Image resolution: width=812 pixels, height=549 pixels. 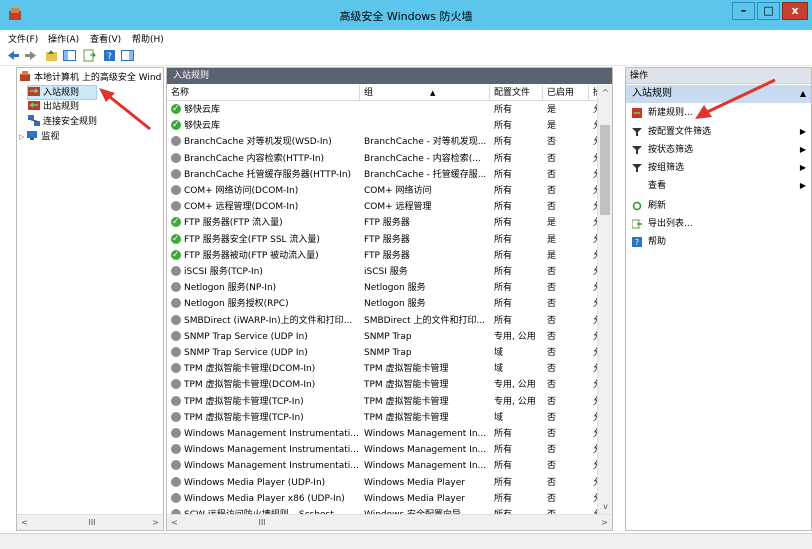 What do you see at coordinates (743, 11) in the screenshot?
I see `minimize-button: –` at bounding box center [743, 11].